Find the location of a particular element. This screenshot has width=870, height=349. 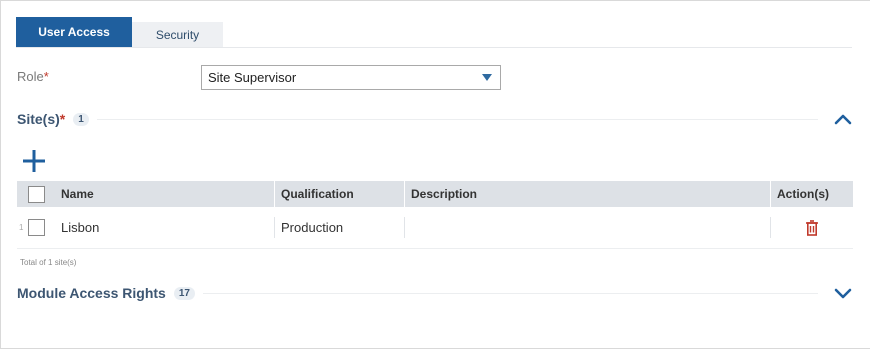

select-all-cell is located at coordinates (36, 194).